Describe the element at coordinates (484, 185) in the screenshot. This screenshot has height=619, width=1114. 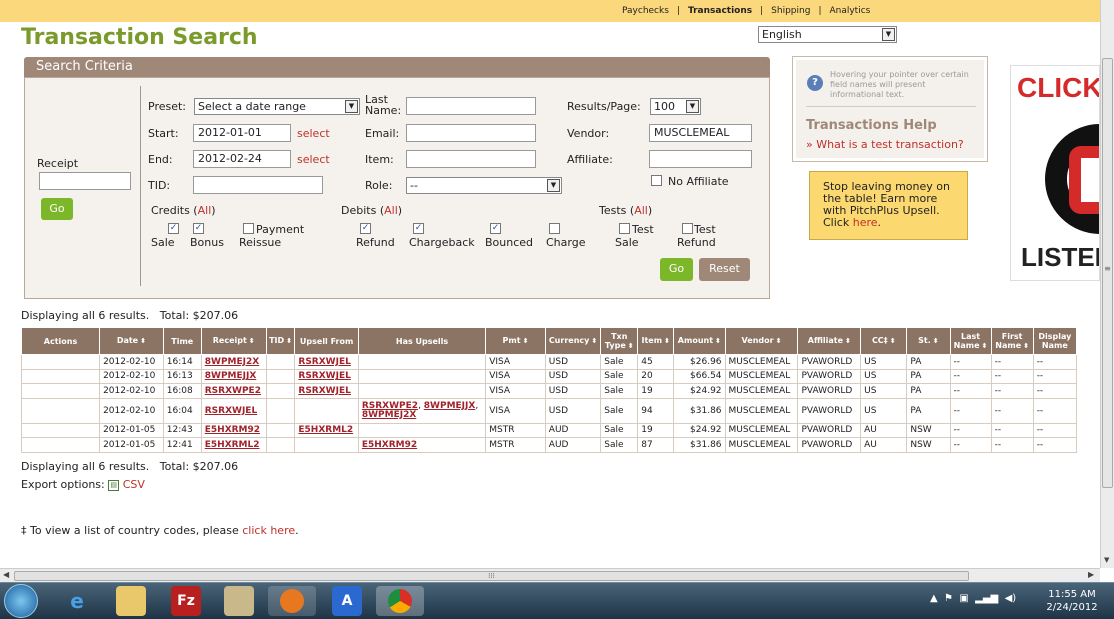
I see `role-select: -- ▼` at that location.